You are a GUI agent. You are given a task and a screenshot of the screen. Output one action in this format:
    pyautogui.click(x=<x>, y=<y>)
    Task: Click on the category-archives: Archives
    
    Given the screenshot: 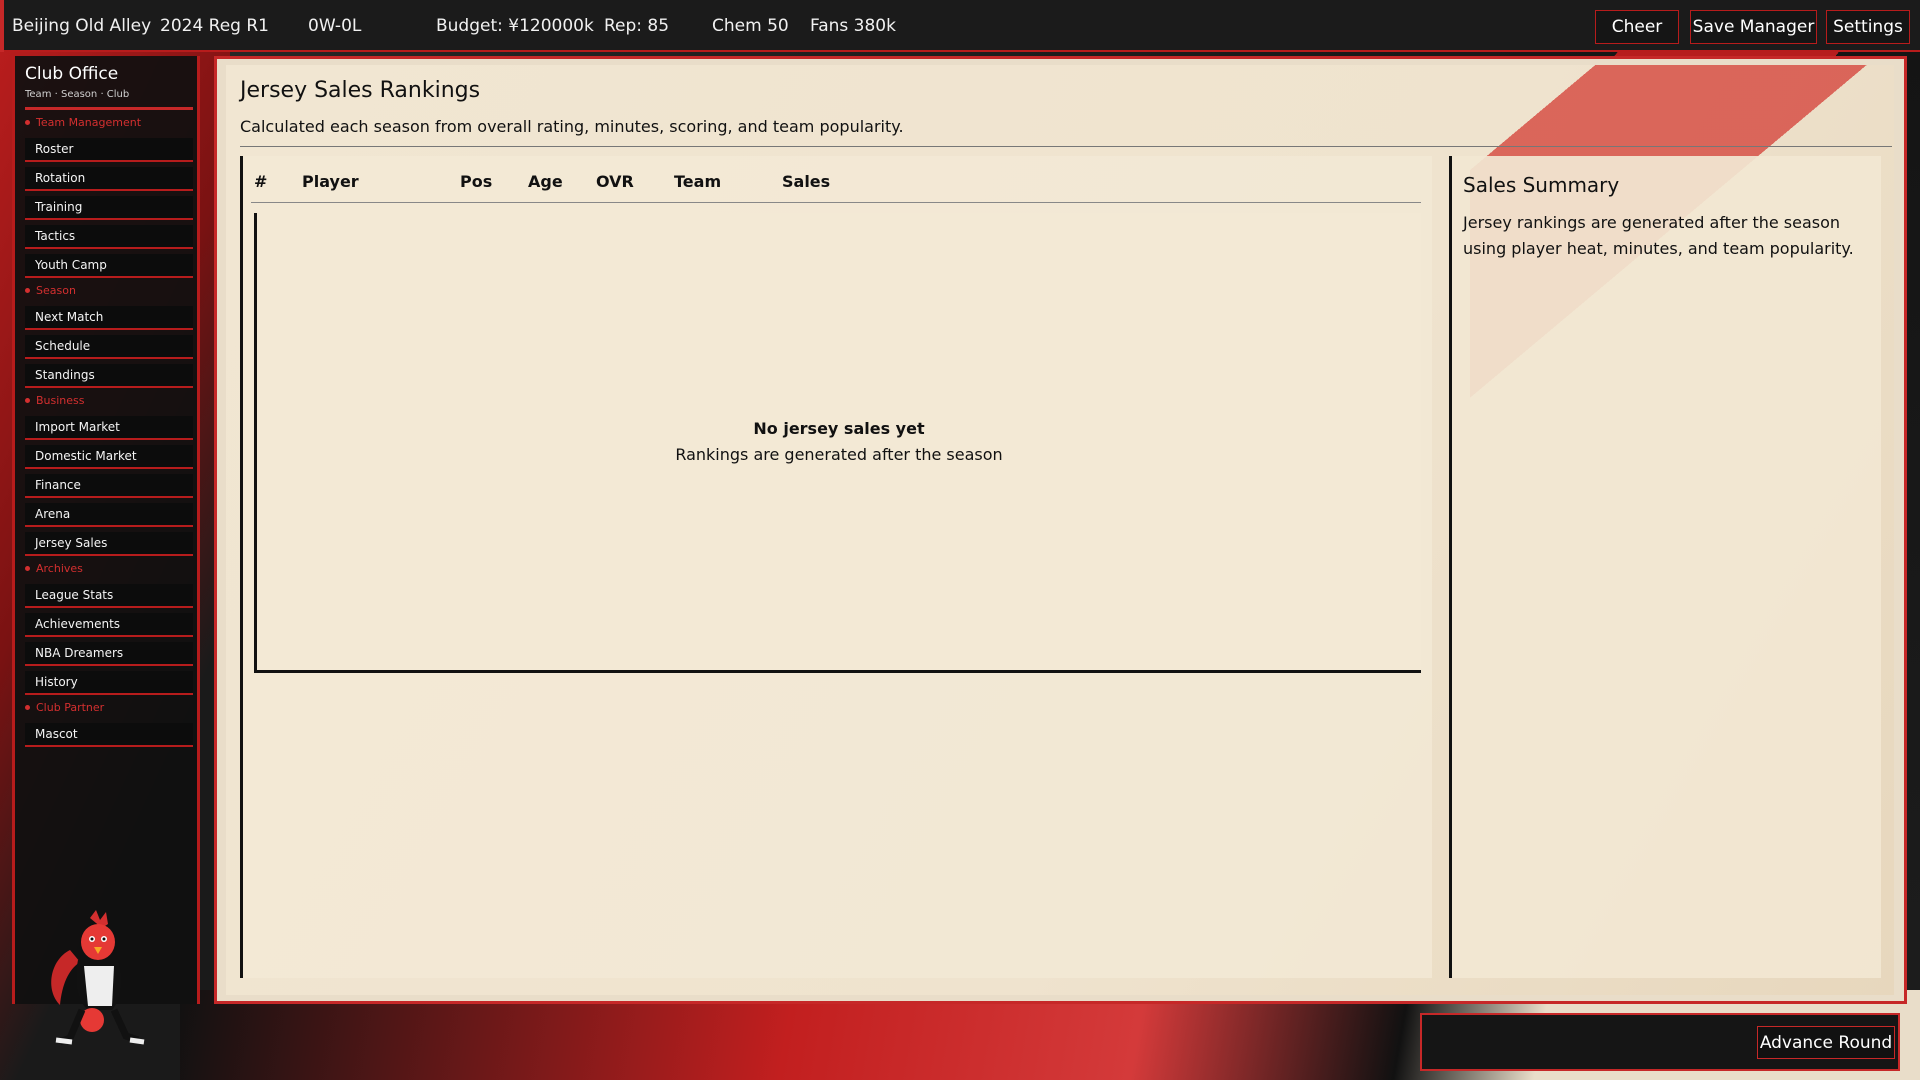 What is the action you would take?
    pyautogui.click(x=54, y=568)
    